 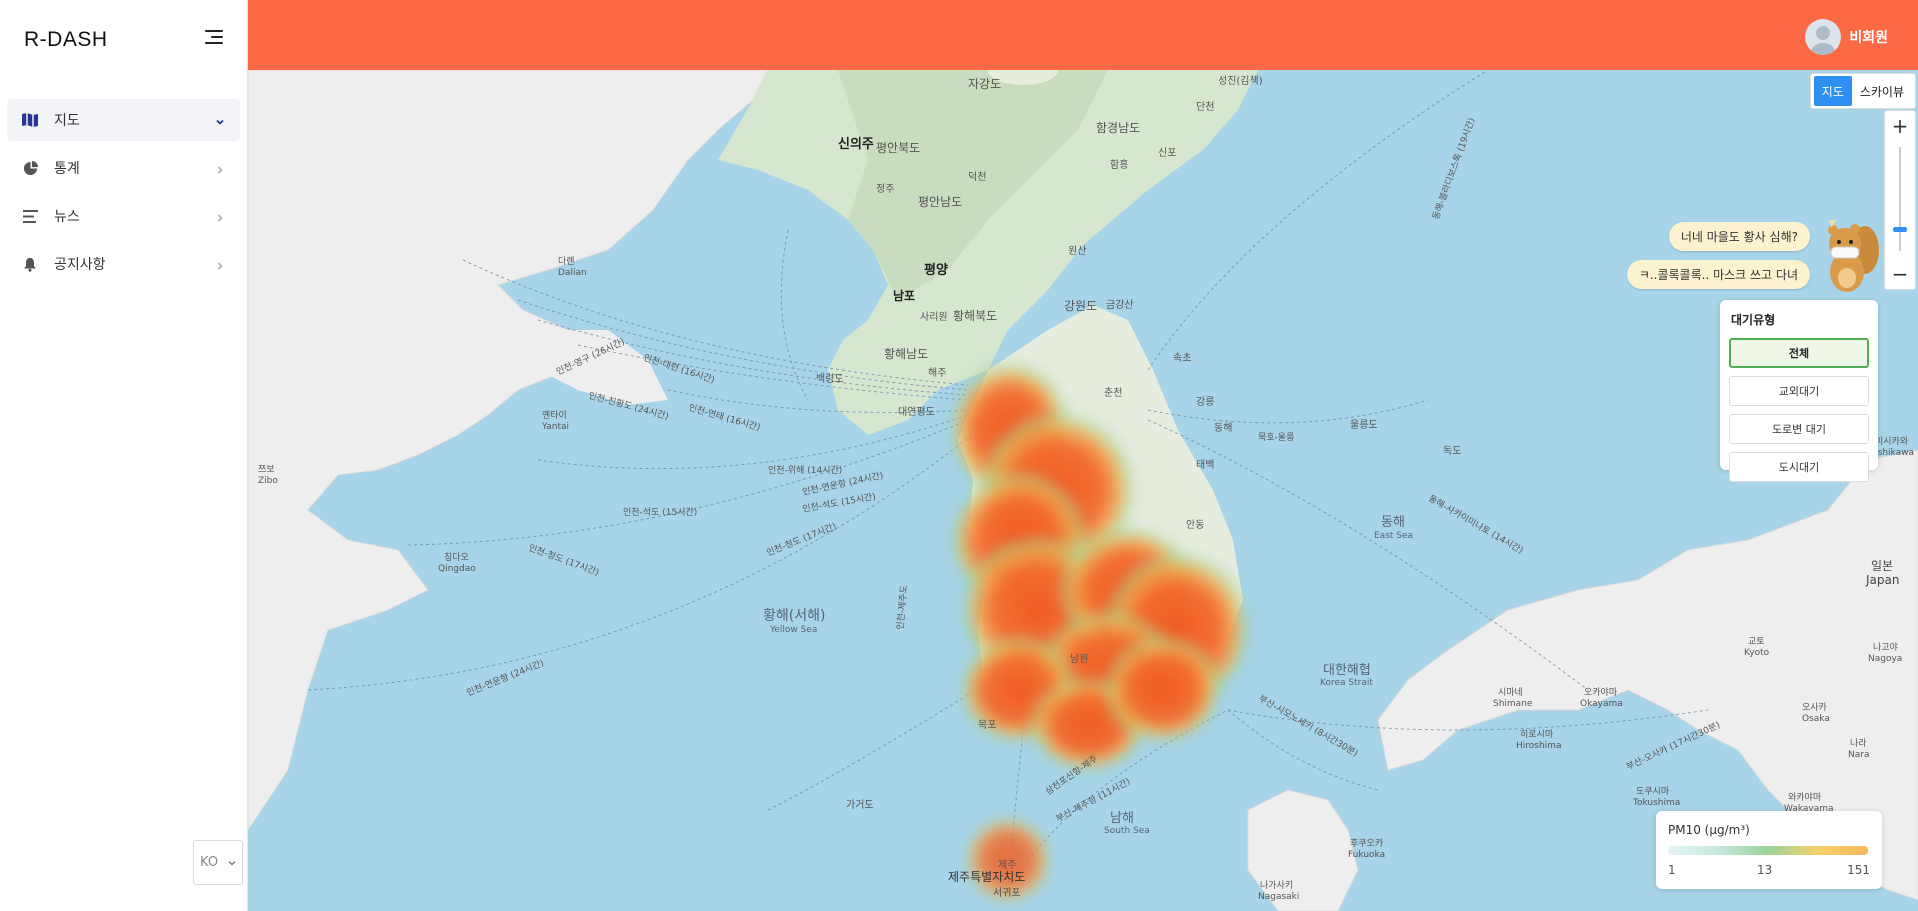 I want to click on map-label: 동해-블라디보스톡 (19시간), so click(x=1453, y=168).